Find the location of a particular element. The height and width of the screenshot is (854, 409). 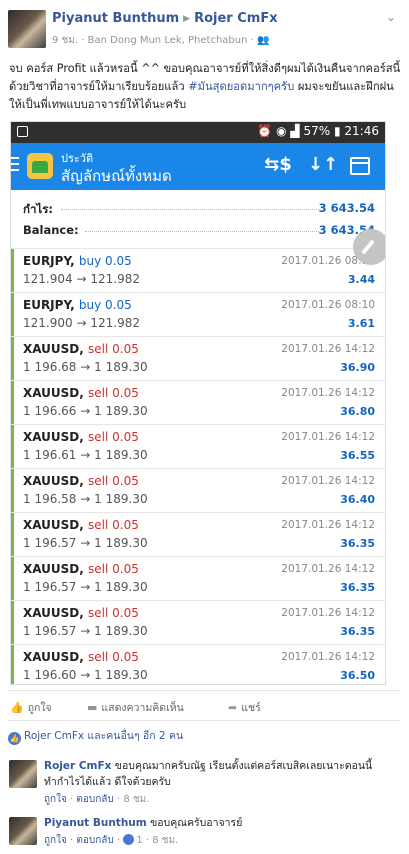

trade-date: 2017.01.26 08:10 is located at coordinates (328, 305).